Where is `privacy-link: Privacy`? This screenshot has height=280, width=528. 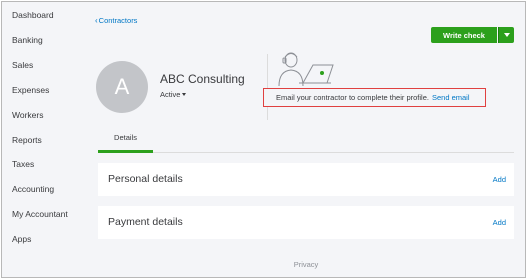 privacy-link: Privacy is located at coordinates (306, 264).